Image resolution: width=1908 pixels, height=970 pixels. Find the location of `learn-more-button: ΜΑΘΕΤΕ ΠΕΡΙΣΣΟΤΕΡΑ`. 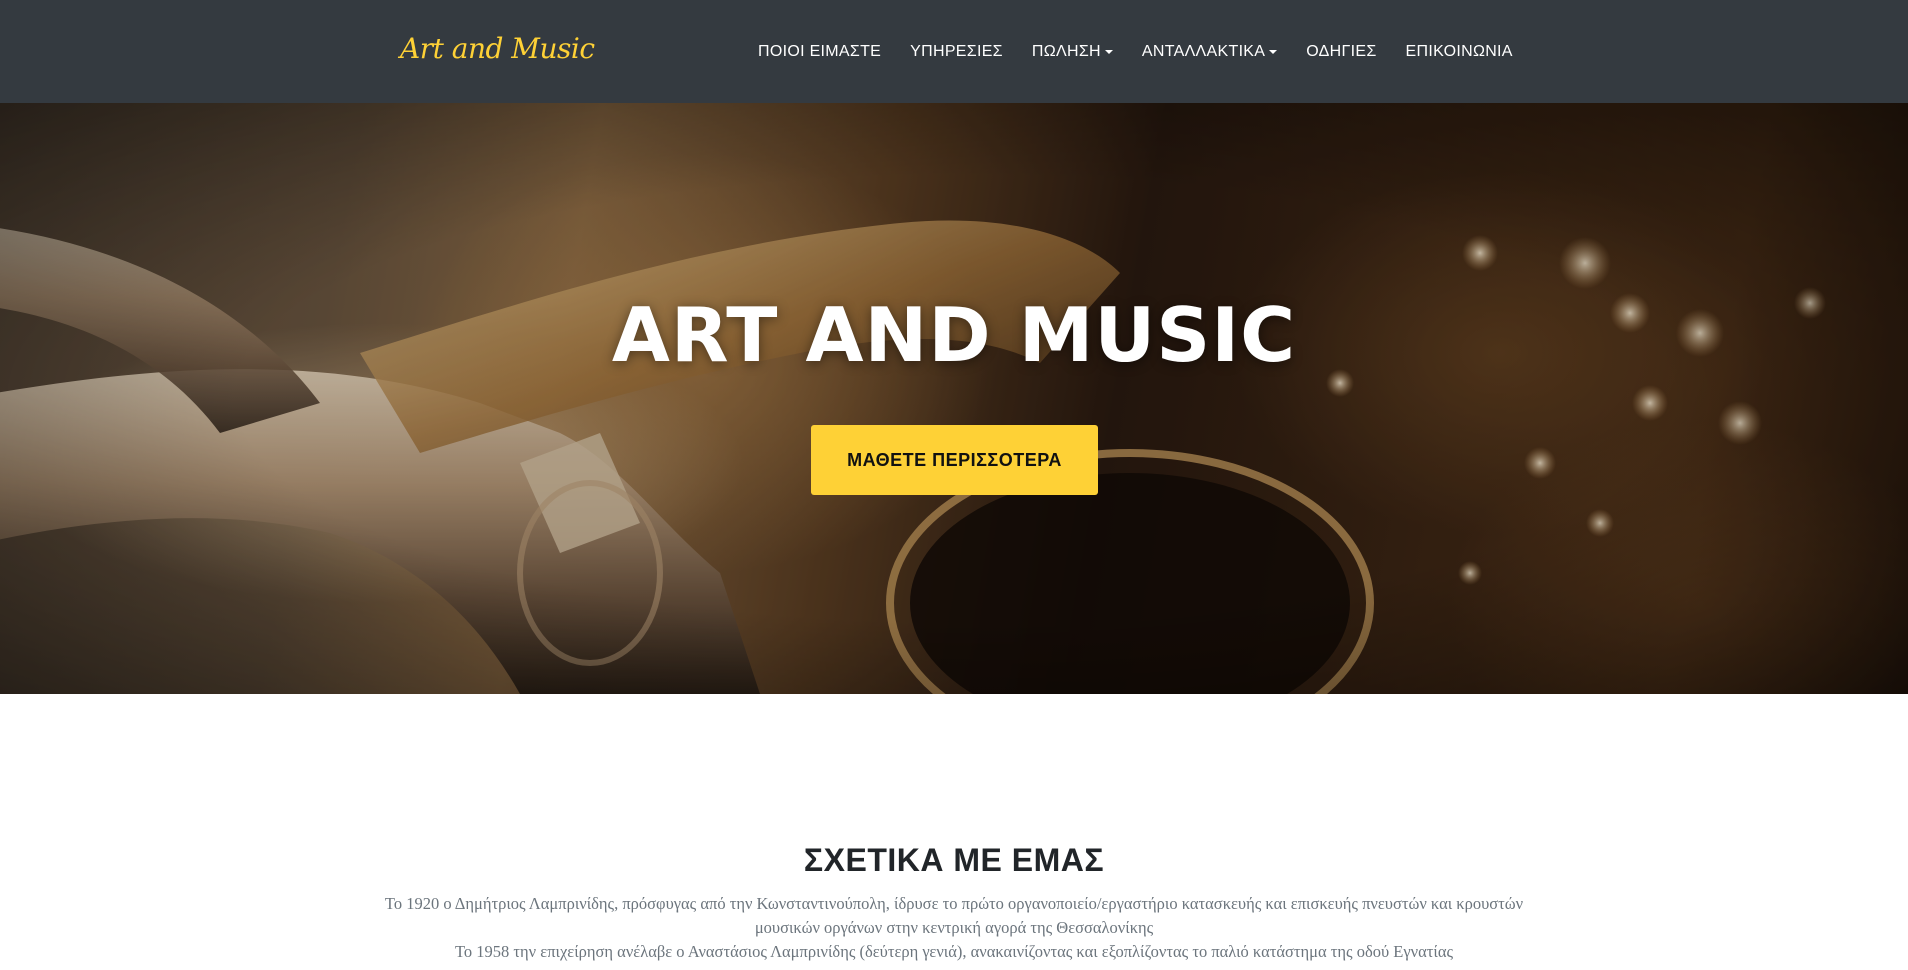

learn-more-button: ΜΑΘΕΤΕ ΠΕΡΙΣΣΟΤΕΡΑ is located at coordinates (954, 460).